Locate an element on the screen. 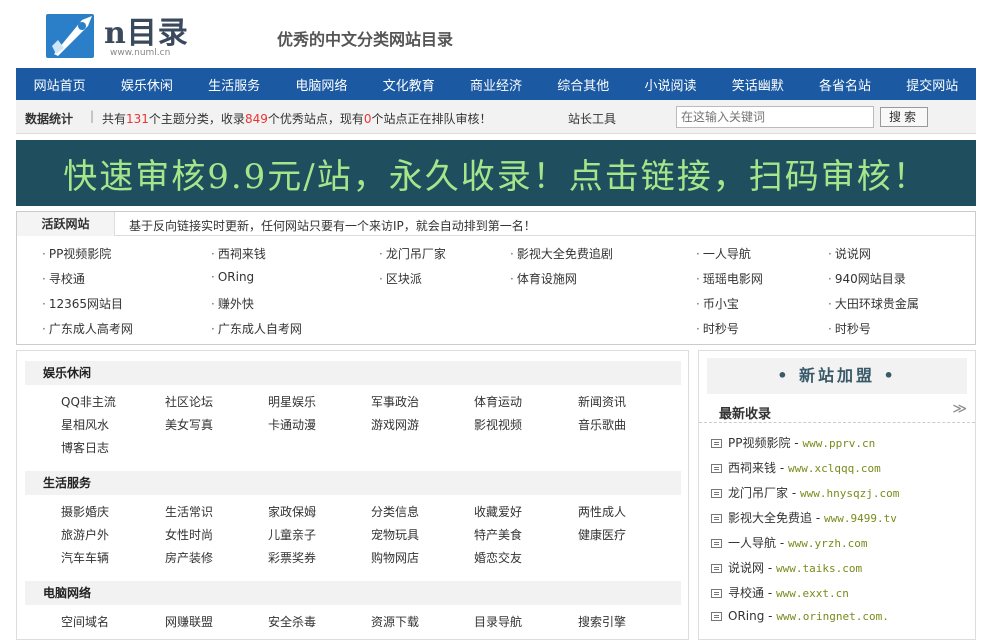  subcategory-link: 彩票奖券 is located at coordinates (292, 557).